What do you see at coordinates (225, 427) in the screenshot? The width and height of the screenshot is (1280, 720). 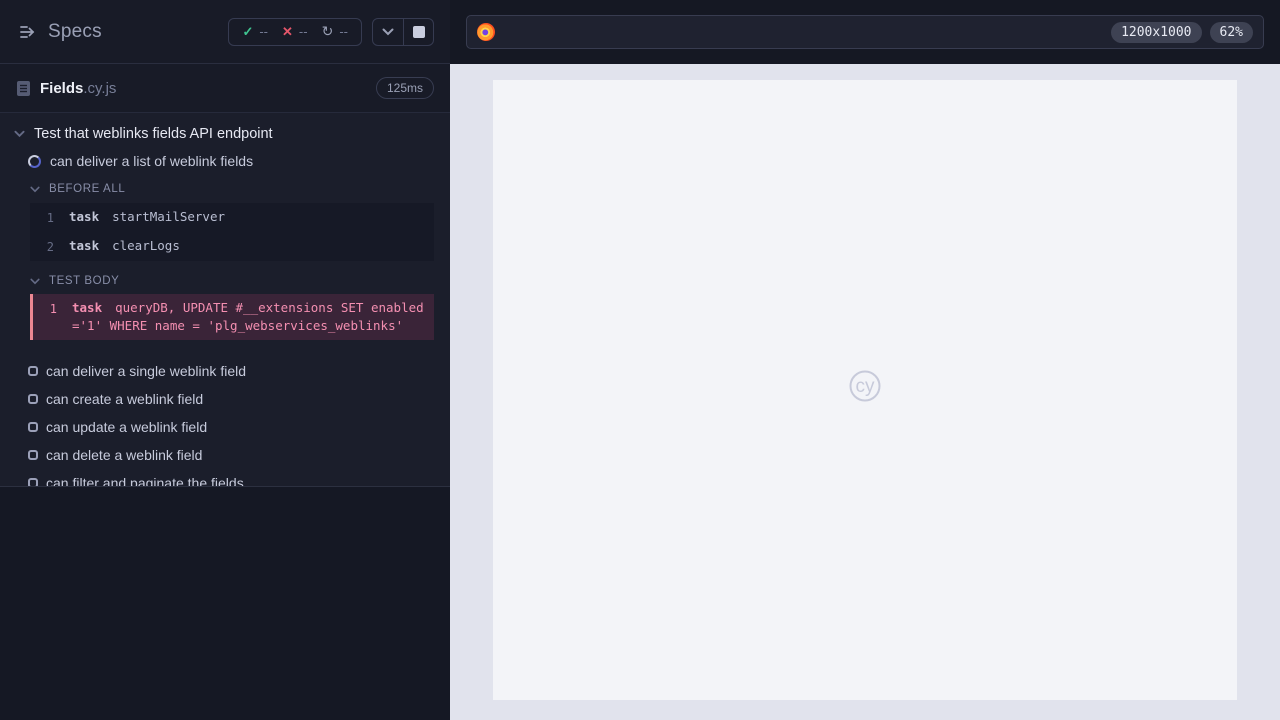 I see `pending-test-row: can update a weblink field` at bounding box center [225, 427].